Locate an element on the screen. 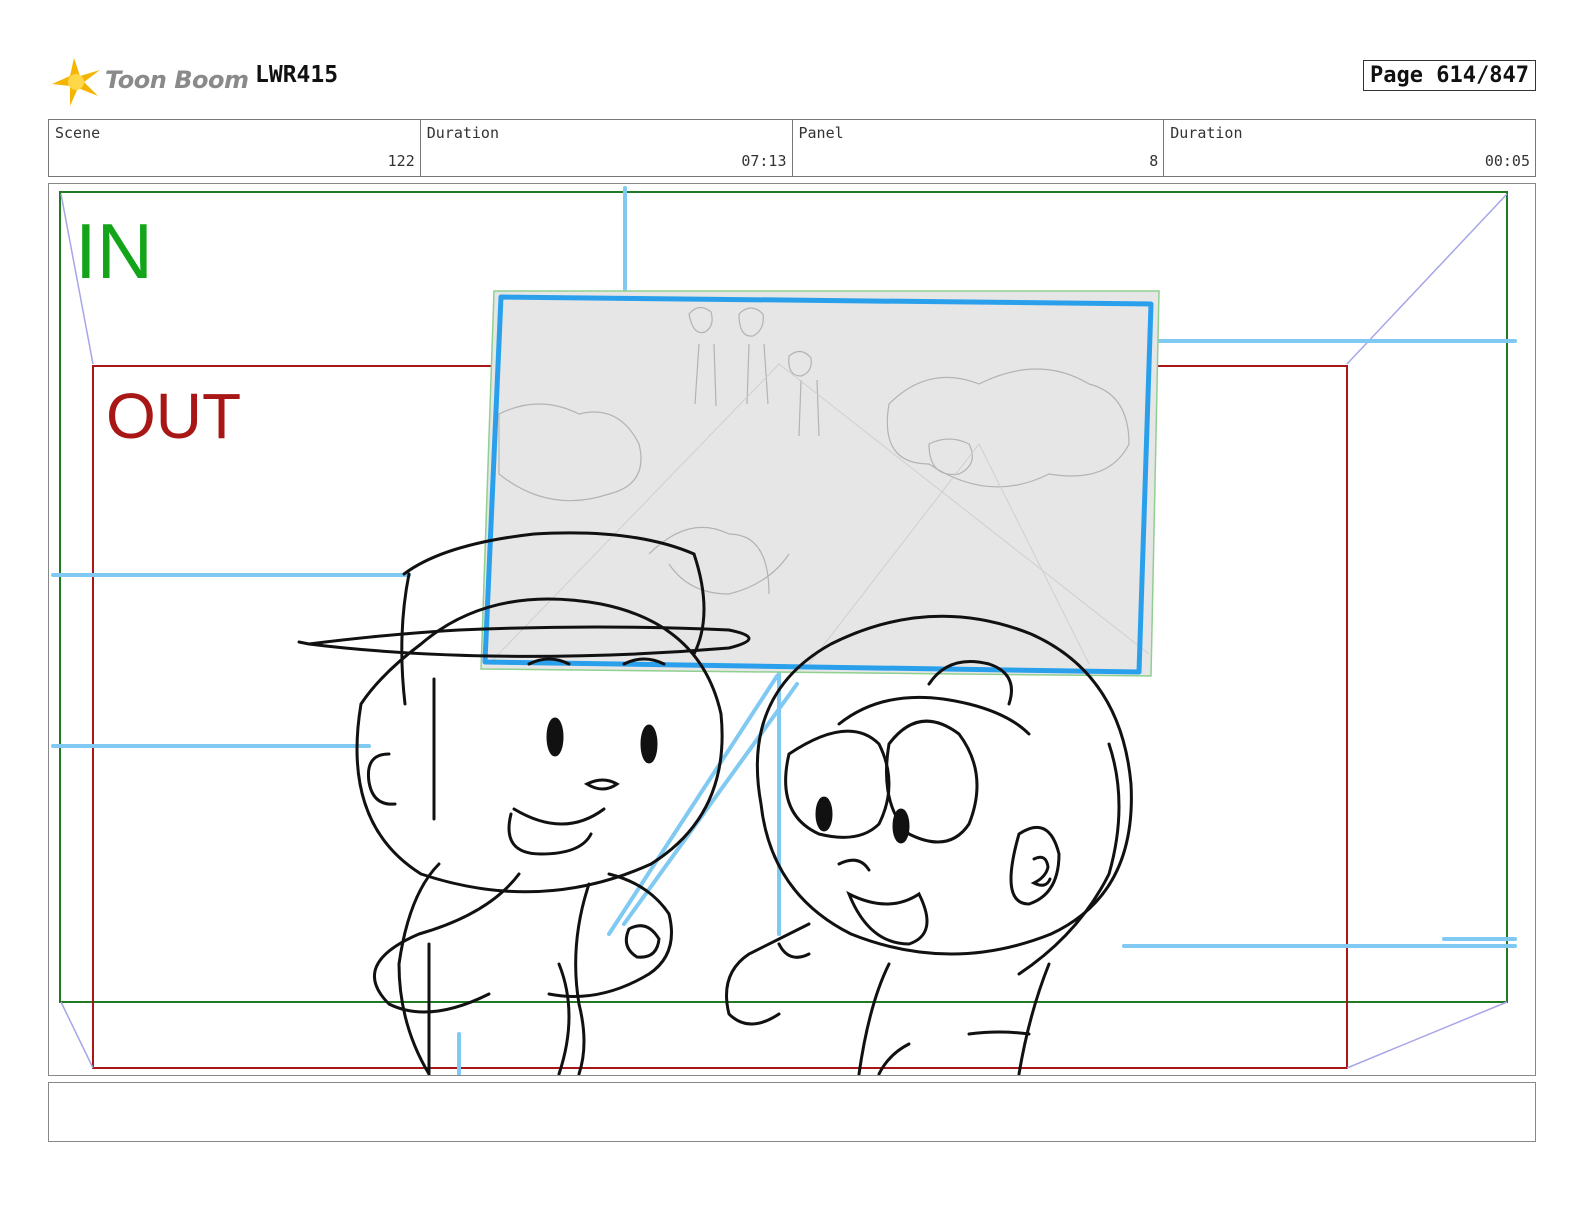  starburst-icon is located at coordinates (76, 82).